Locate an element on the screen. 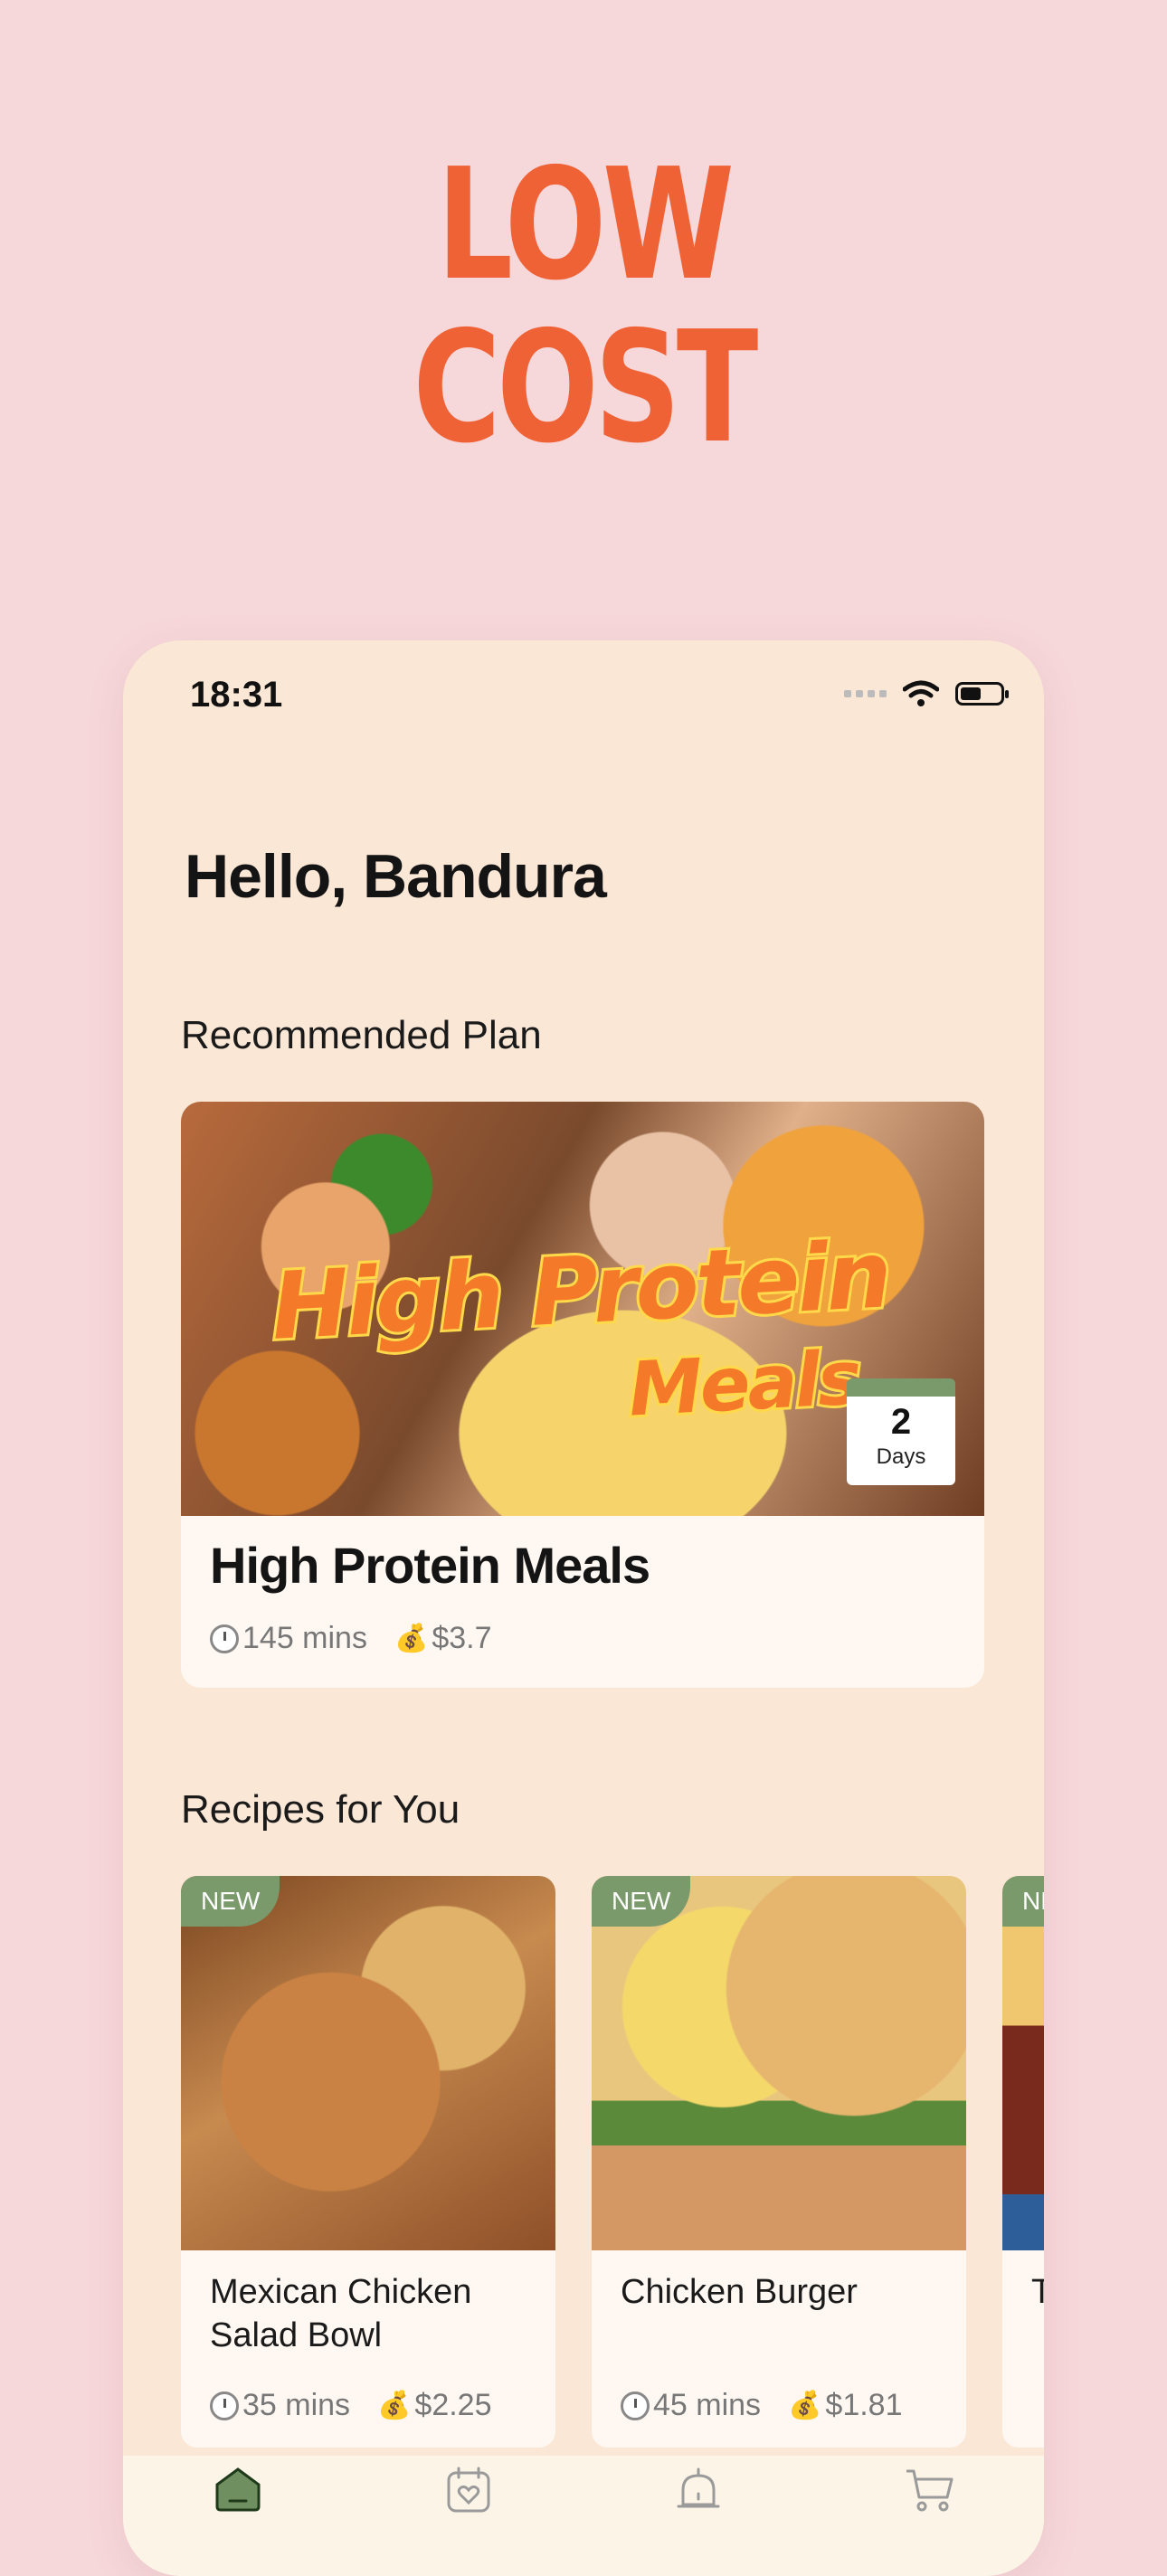 Image resolution: width=1167 pixels, height=2576 pixels. tab-plans is located at coordinates (468, 2498).